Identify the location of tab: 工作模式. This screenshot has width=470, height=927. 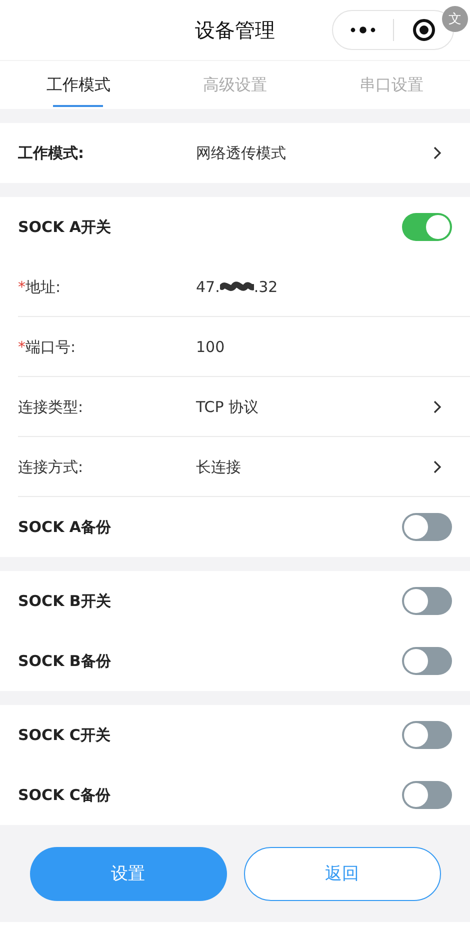
(78, 85).